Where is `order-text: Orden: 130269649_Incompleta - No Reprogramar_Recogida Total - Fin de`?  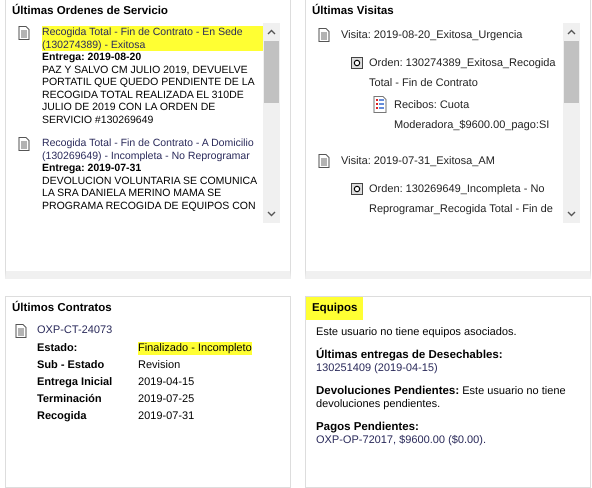 order-text: Orden: 130269649_Incompleta - No Reprogramar_Recogida Total - Fin de is located at coordinates (461, 199).